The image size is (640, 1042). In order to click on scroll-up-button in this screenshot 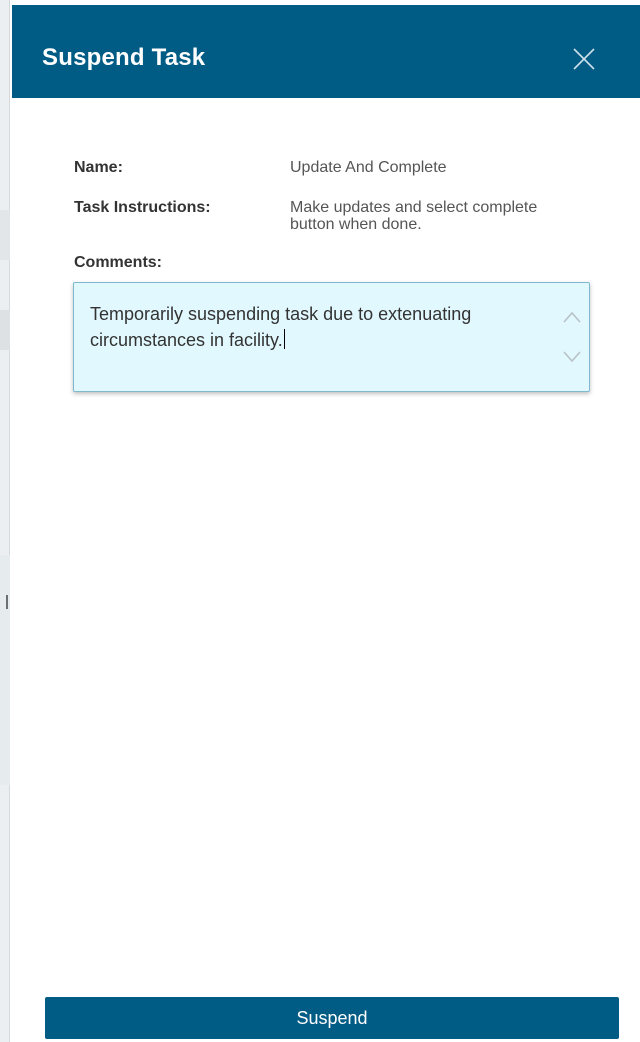, I will do `click(572, 317)`.